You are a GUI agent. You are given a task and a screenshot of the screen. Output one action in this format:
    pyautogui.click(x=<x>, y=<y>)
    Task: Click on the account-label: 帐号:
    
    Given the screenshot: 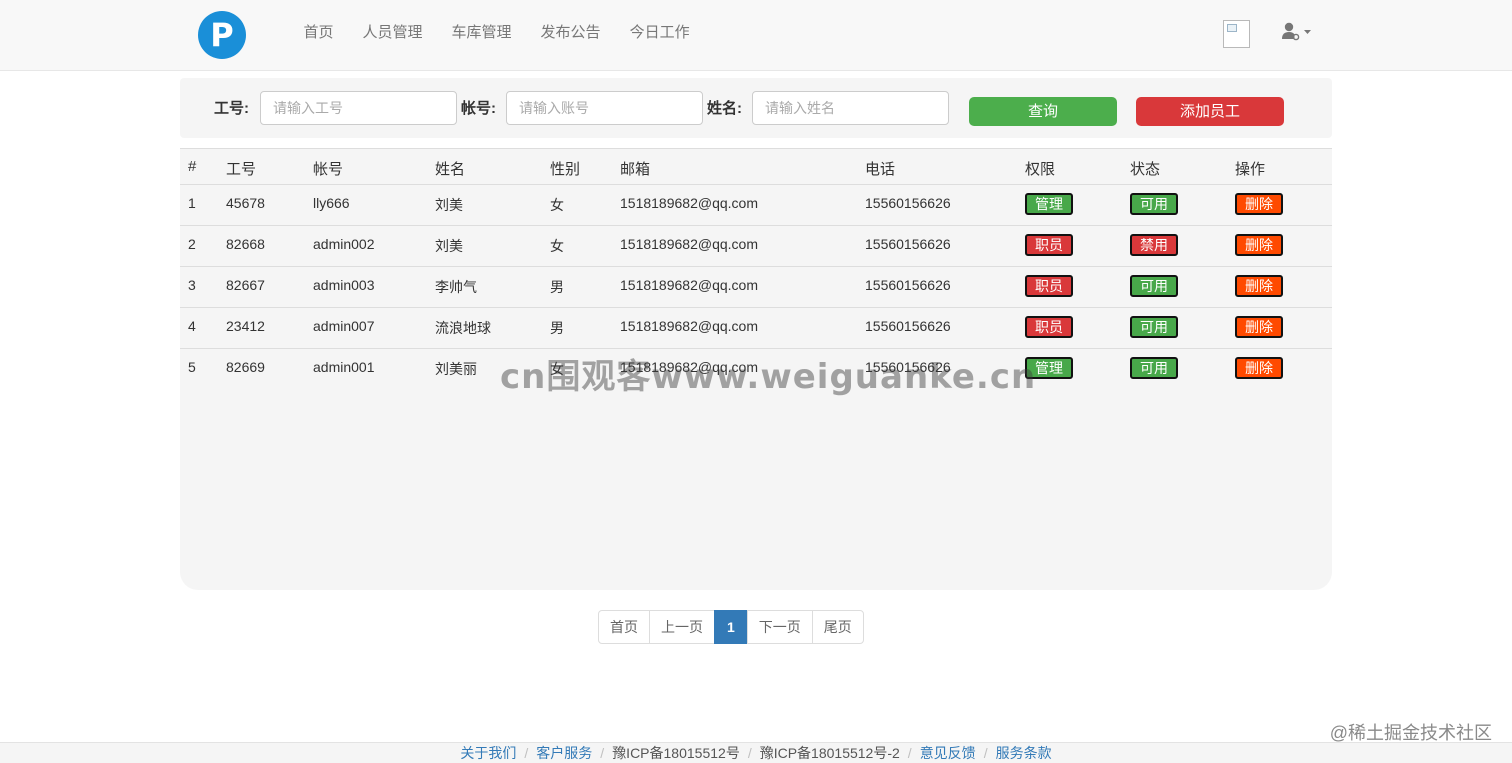 What is the action you would take?
    pyautogui.click(x=478, y=108)
    